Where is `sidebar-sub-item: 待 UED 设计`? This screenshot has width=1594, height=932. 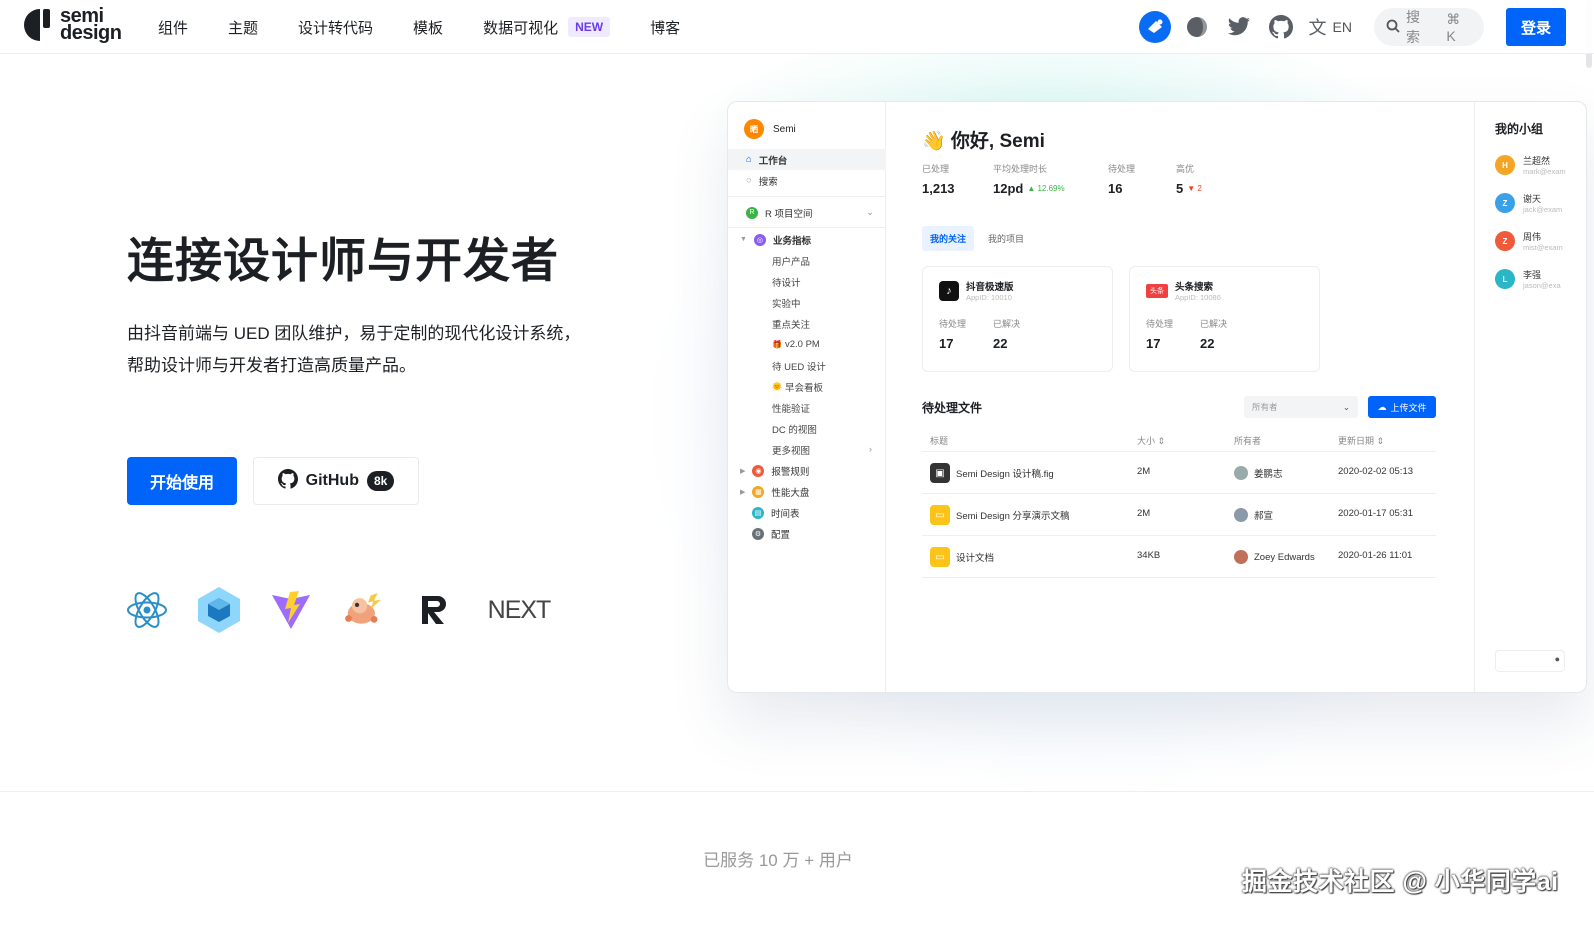
sidebar-sub-item: 待 UED 设计 is located at coordinates (807, 365).